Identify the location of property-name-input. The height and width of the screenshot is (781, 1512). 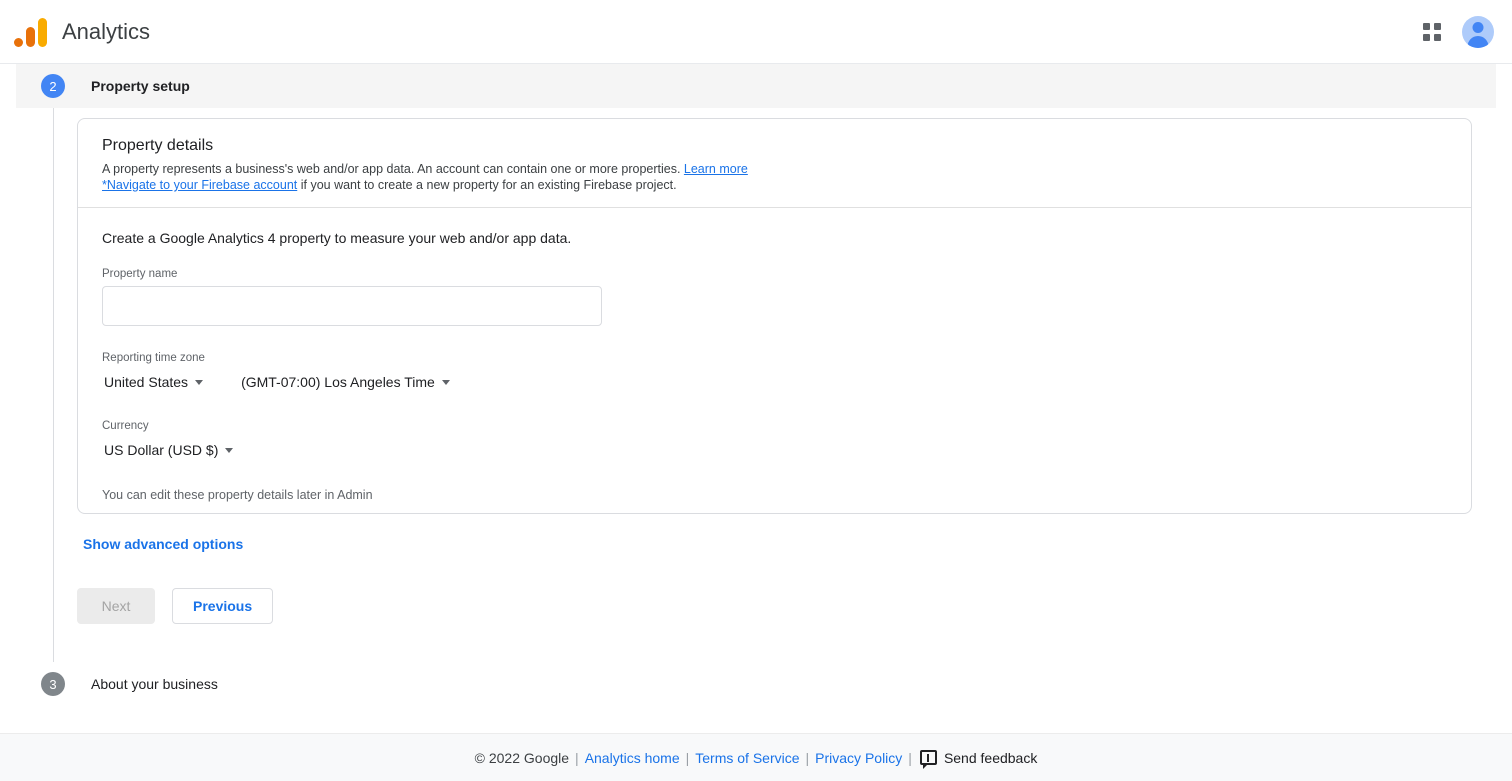
(352, 306).